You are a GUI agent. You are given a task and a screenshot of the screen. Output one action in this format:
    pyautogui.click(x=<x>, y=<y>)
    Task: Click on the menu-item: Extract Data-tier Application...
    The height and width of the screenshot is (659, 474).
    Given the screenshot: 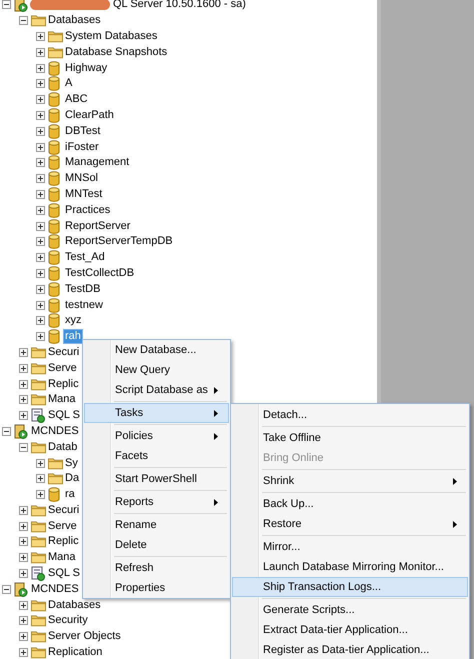 What is the action you would take?
    pyautogui.click(x=350, y=630)
    